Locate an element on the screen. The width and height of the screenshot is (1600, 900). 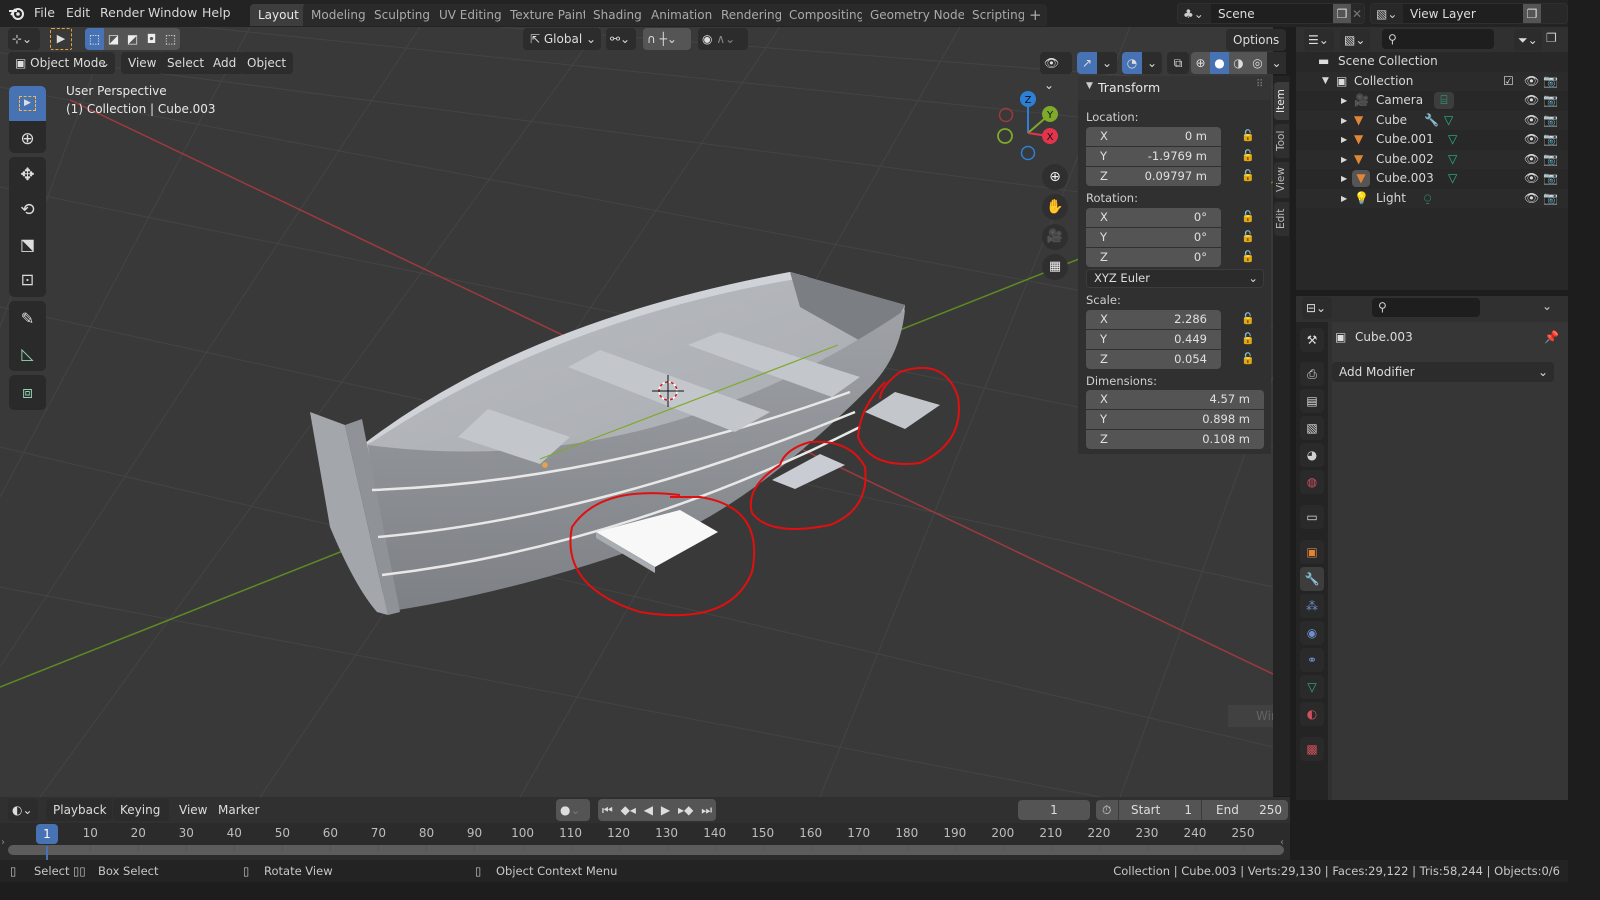
visibility-selectability-icon: 👁⌄ is located at coordinates (1056, 72).